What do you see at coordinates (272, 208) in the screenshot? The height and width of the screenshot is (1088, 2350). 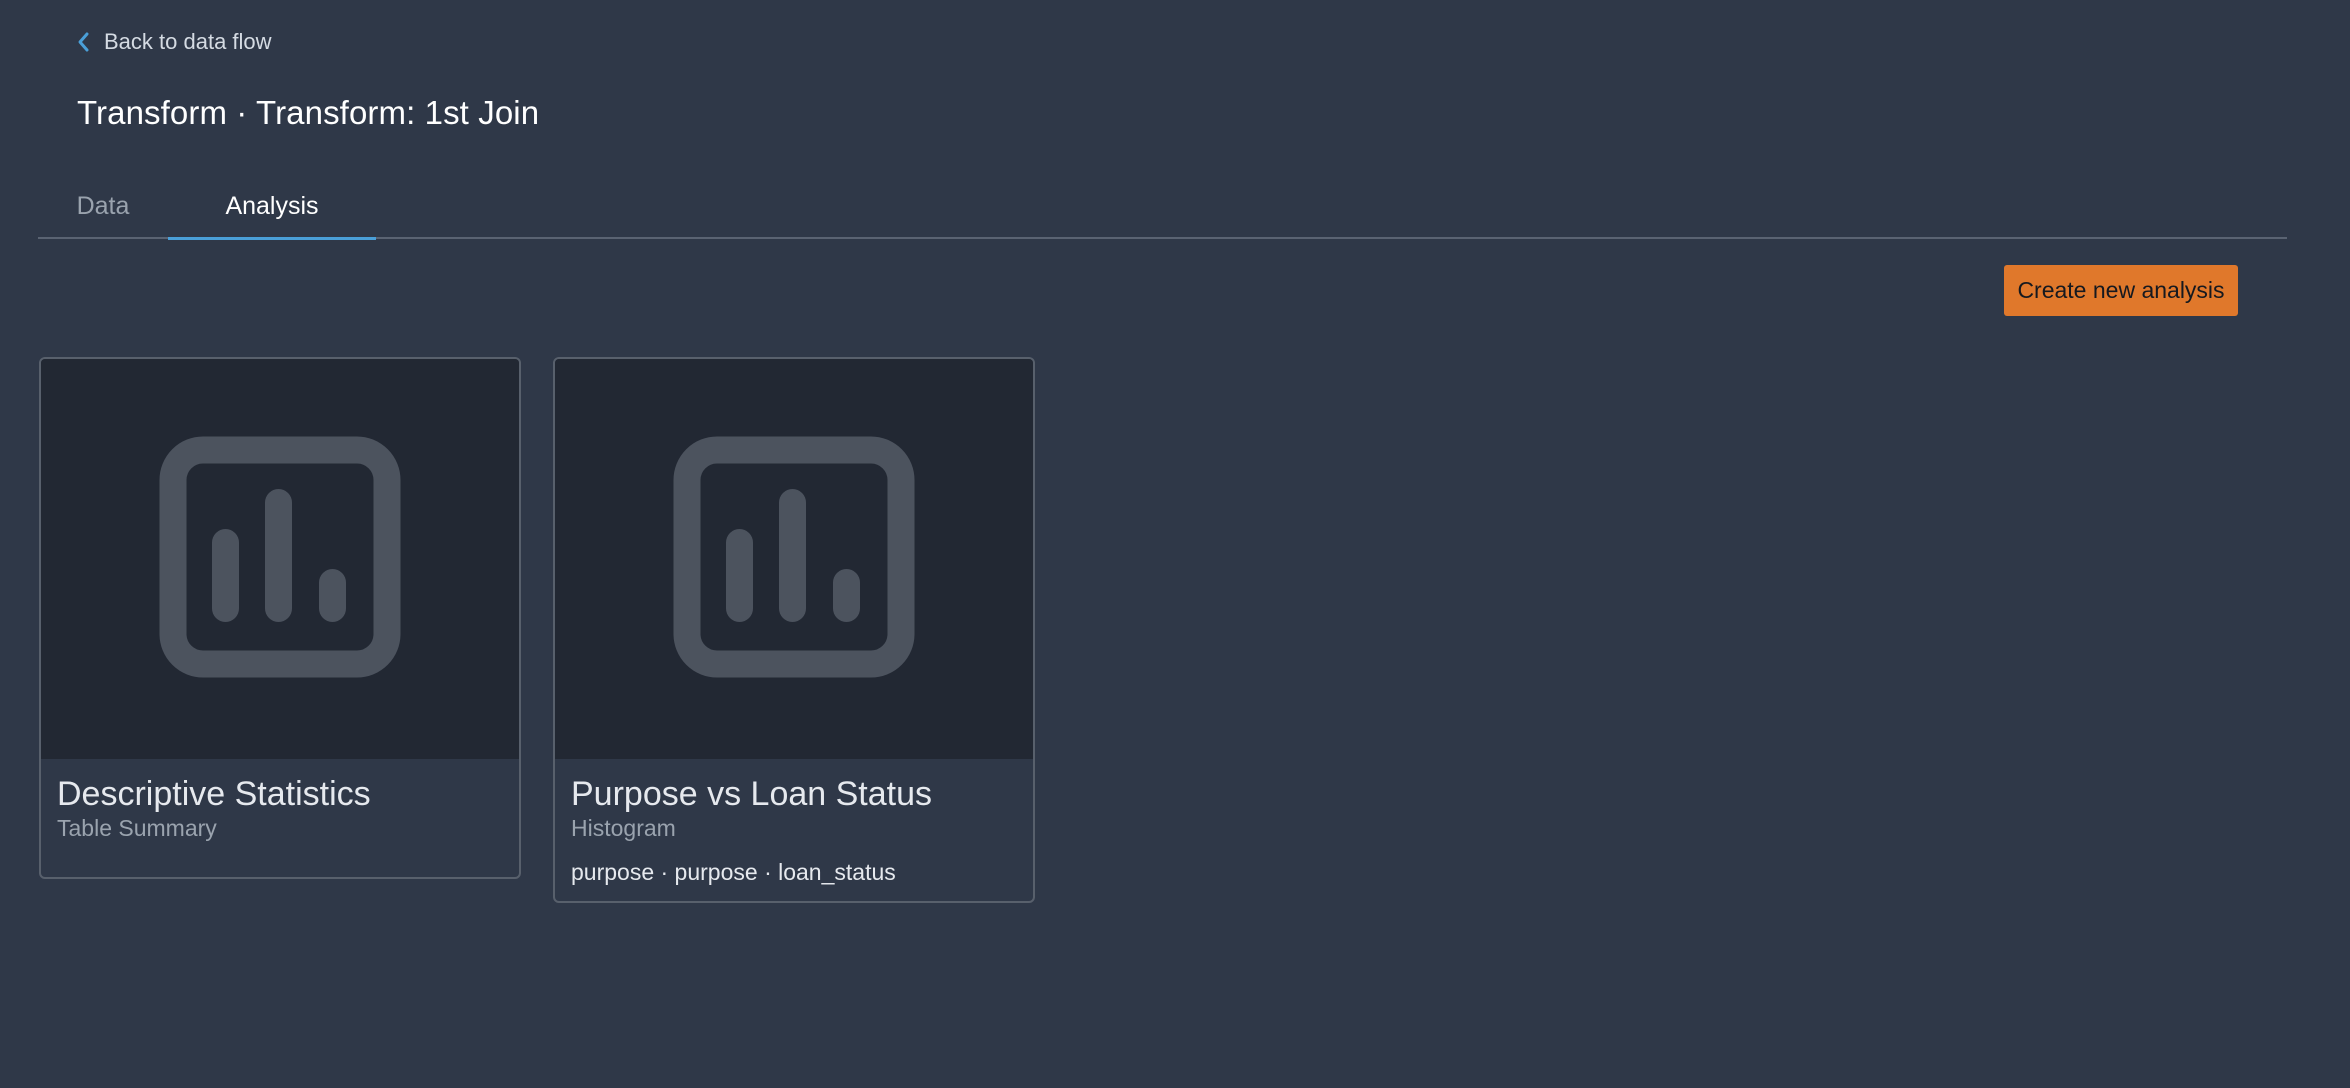 I see `tab-analysis: Analysis` at bounding box center [272, 208].